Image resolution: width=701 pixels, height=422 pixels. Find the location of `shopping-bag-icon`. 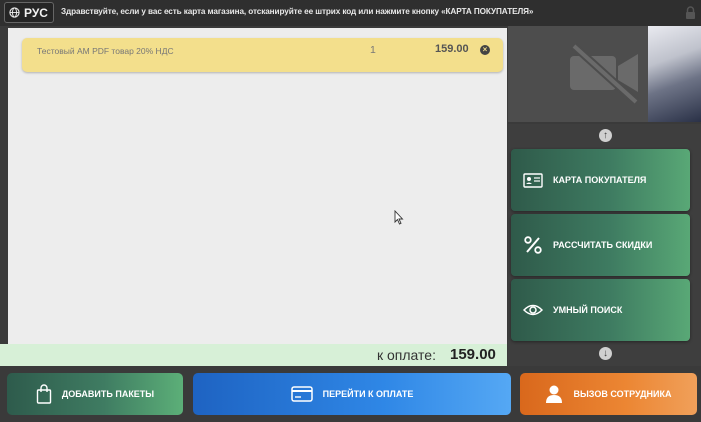

shopping-bag-icon is located at coordinates (44, 394).